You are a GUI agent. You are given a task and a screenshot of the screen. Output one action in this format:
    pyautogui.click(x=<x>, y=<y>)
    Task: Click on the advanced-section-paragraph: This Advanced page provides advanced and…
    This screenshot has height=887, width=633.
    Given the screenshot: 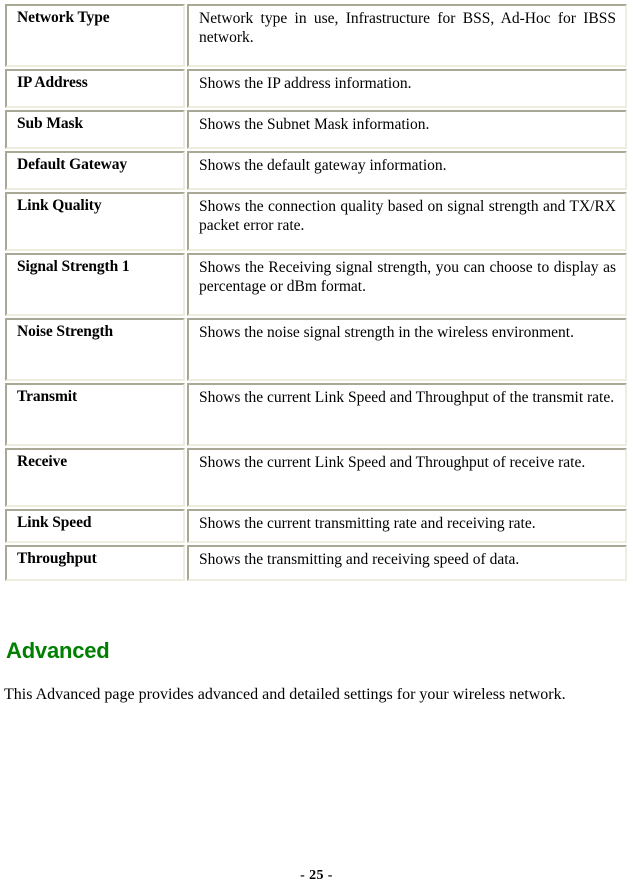 What is the action you would take?
    pyautogui.click(x=285, y=694)
    